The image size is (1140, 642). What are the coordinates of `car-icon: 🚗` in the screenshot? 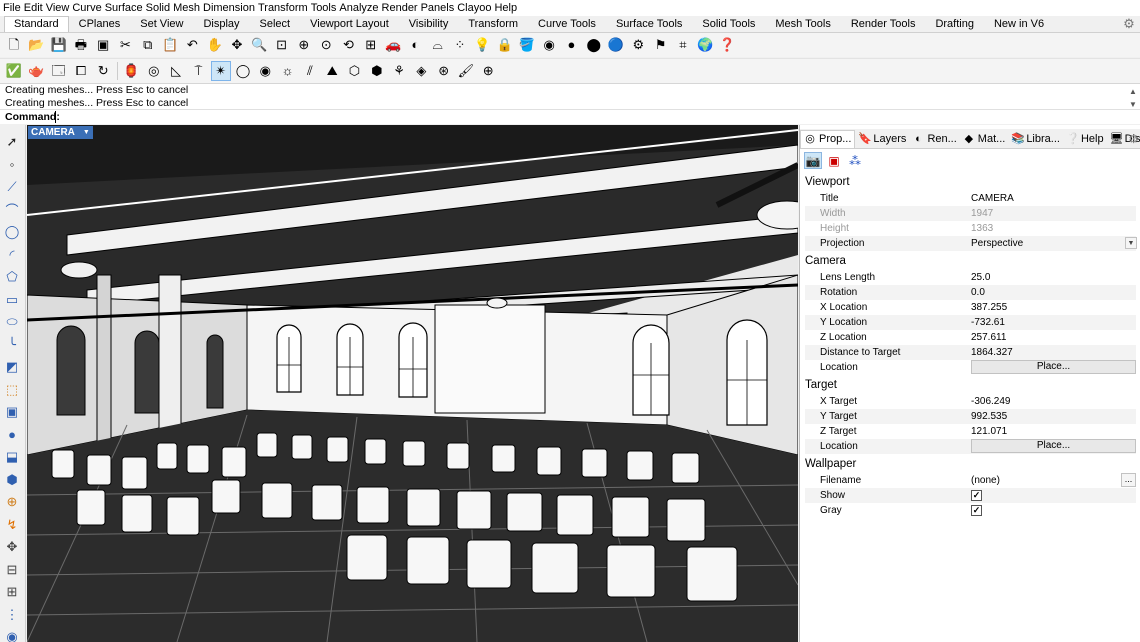 It's located at (393, 45).